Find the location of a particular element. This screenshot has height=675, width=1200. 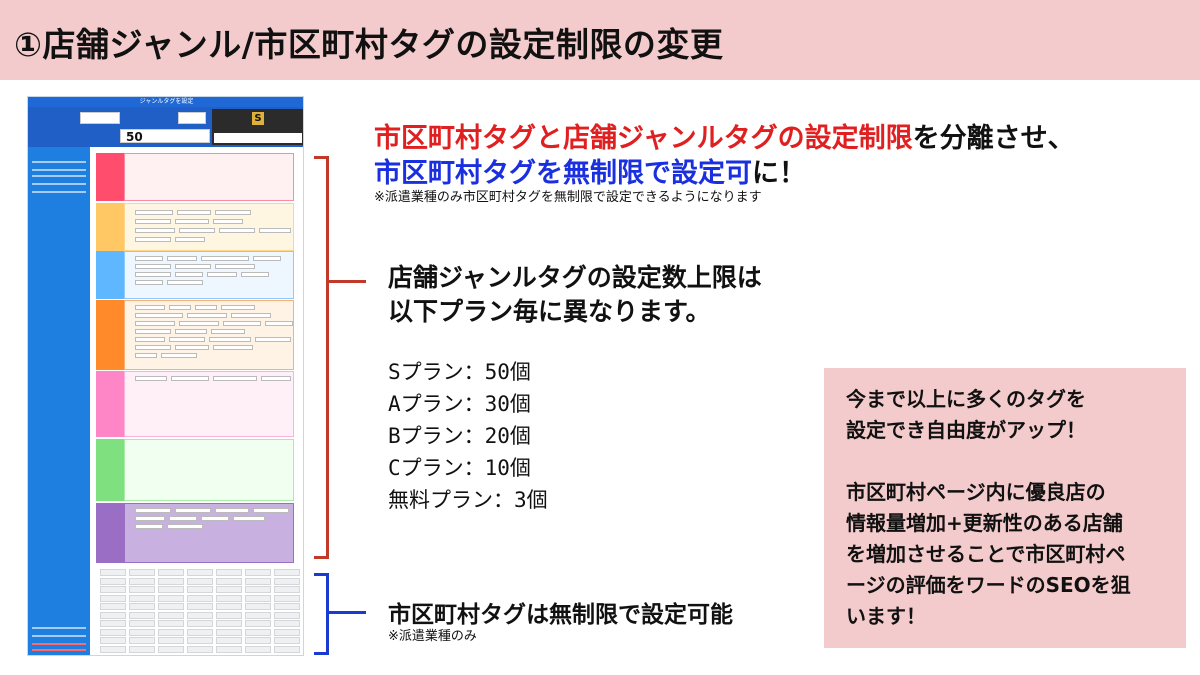

screenshot-sidebar is located at coordinates (59, 401).